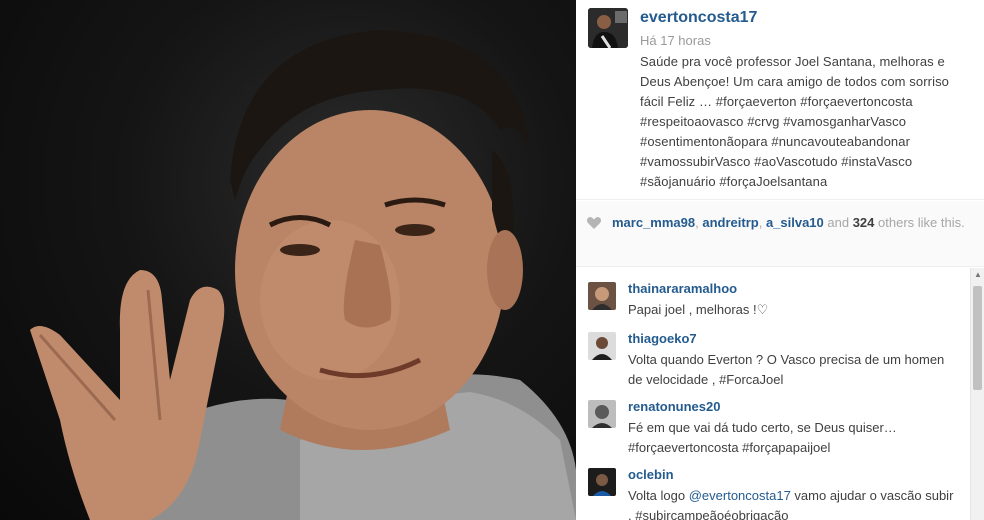 The height and width of the screenshot is (520, 984). What do you see at coordinates (919, 222) in the screenshot?
I see `likes-suffix: others like this.` at bounding box center [919, 222].